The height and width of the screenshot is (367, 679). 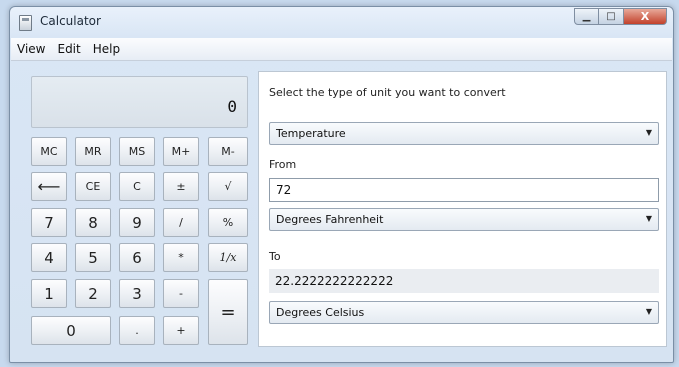 I want to click on calculator-icon, so click(x=25, y=23).